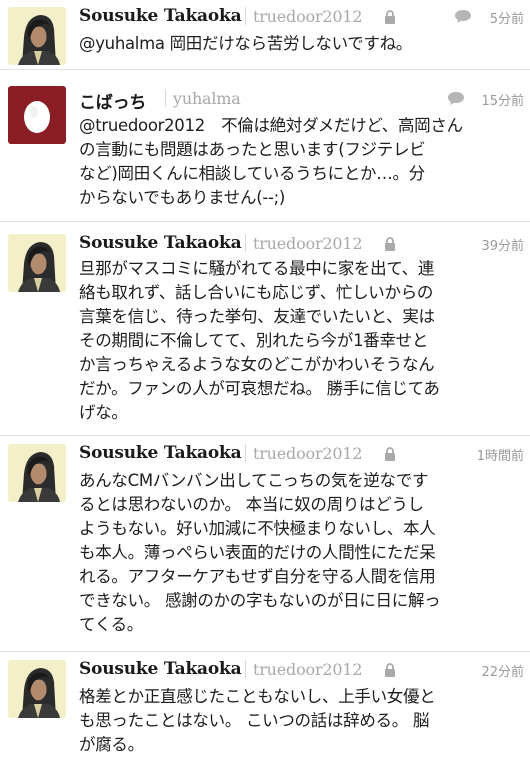 This screenshot has width=530, height=768. What do you see at coordinates (111, 624) in the screenshot?
I see `tweet-text-line: てくる。` at bounding box center [111, 624].